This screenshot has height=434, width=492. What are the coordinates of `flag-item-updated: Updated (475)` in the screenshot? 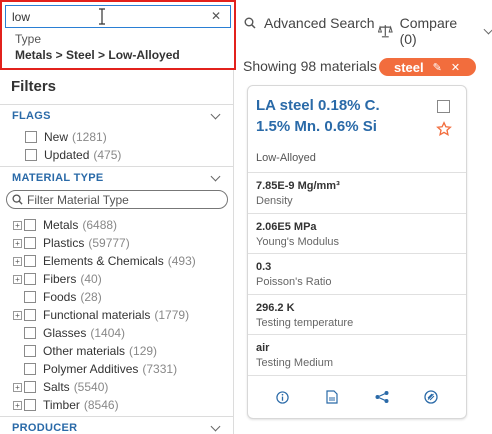 It's located at (73, 155).